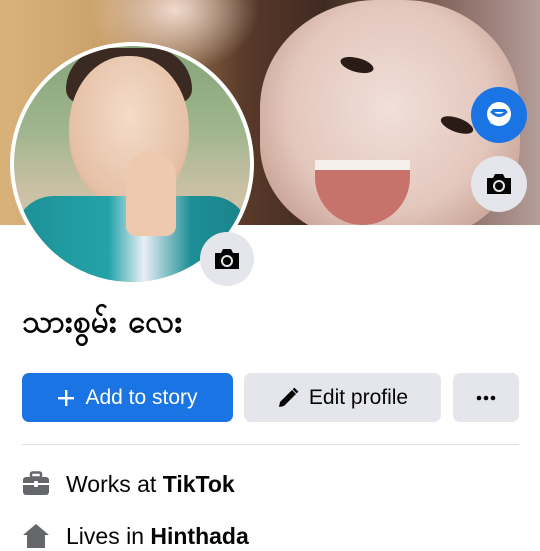 Image resolution: width=540 pixels, height=551 pixels. I want to click on profile-picture-hands, so click(151, 193).